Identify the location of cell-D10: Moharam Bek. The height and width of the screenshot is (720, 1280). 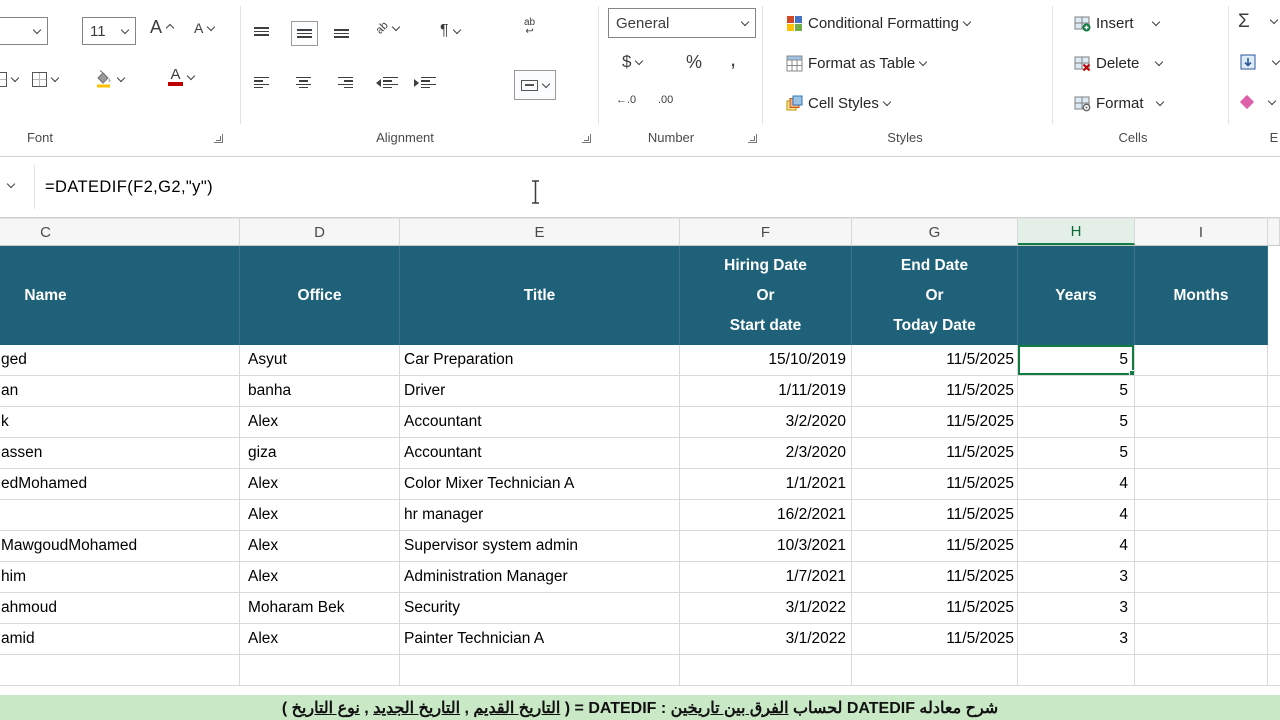
(320, 608).